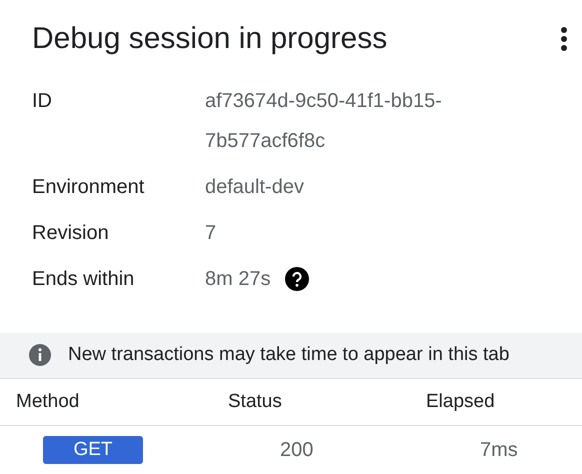 The height and width of the screenshot is (474, 582). I want to click on table-cell-text: 7ms, so click(499, 450).